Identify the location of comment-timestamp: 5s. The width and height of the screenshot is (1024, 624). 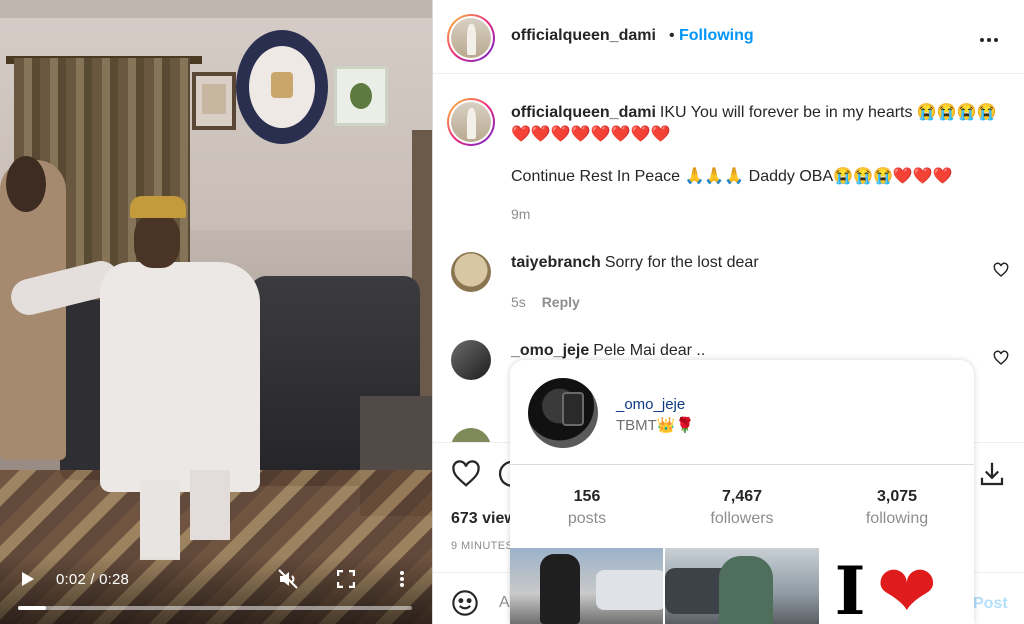
(518, 302).